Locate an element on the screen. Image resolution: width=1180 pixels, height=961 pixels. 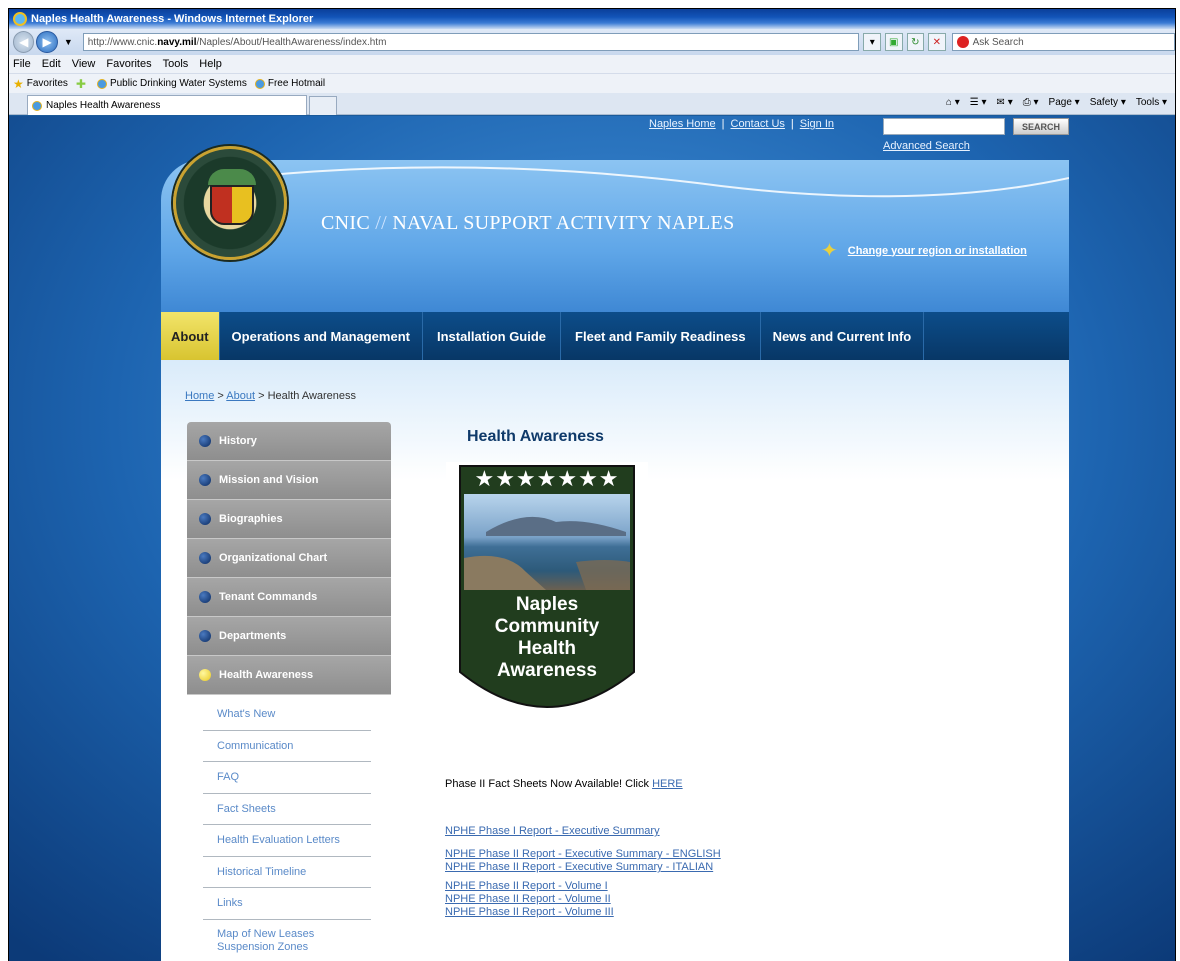
breadcrumb-sep: > is located at coordinates (261, 396).